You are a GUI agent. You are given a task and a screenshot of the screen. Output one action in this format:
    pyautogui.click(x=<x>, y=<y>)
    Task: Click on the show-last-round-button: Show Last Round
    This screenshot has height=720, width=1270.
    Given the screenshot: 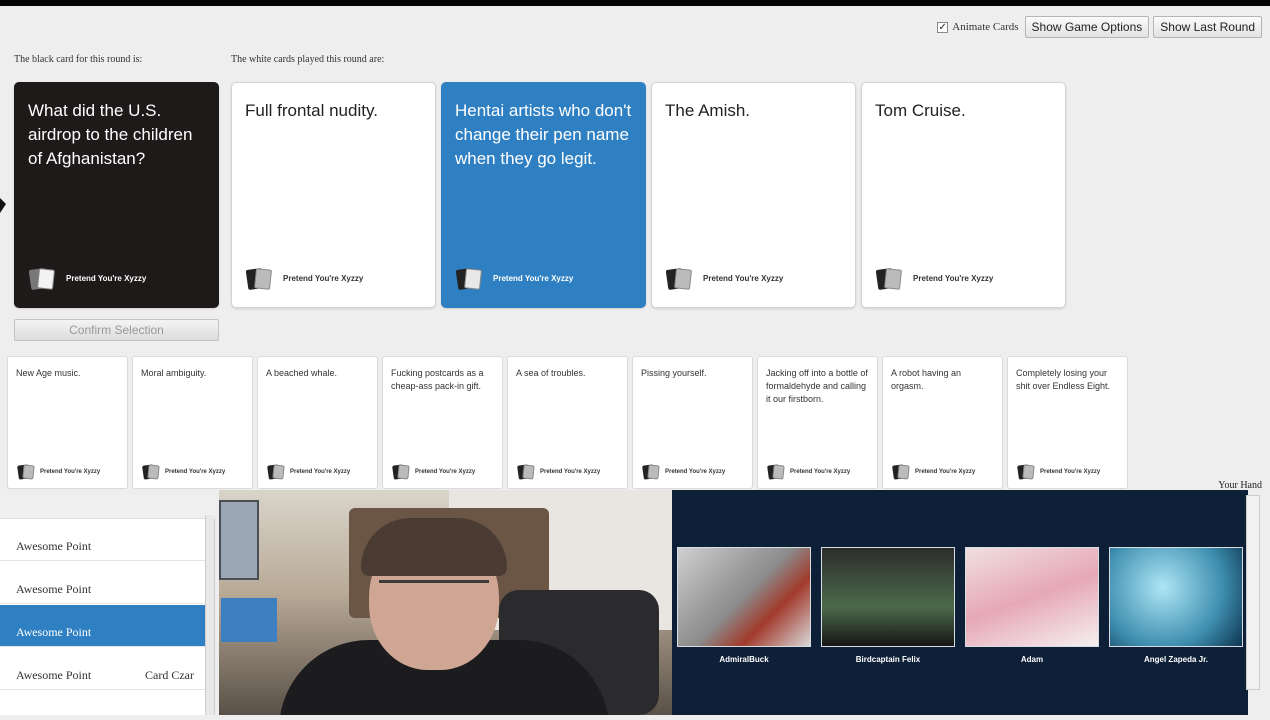 What is the action you would take?
    pyautogui.click(x=1207, y=27)
    